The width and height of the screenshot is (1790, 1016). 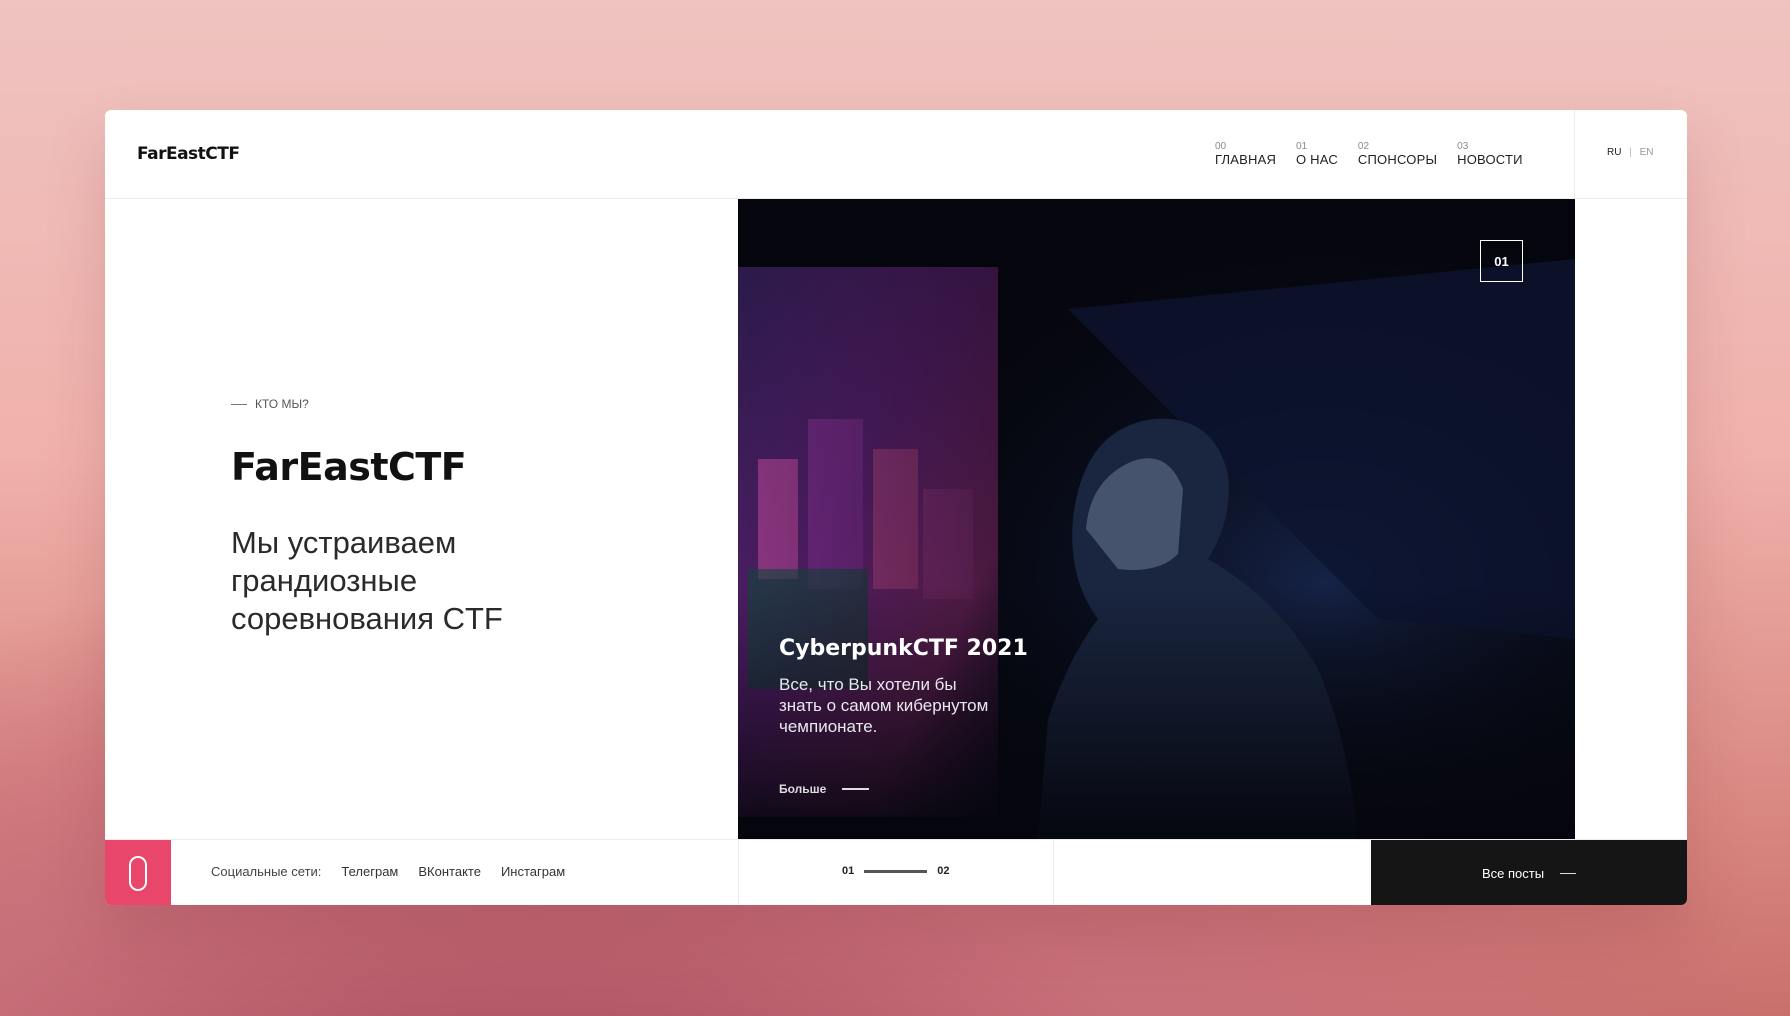 I want to click on nav-item-news: 03 НОВОСТИ, so click(x=1490, y=154).